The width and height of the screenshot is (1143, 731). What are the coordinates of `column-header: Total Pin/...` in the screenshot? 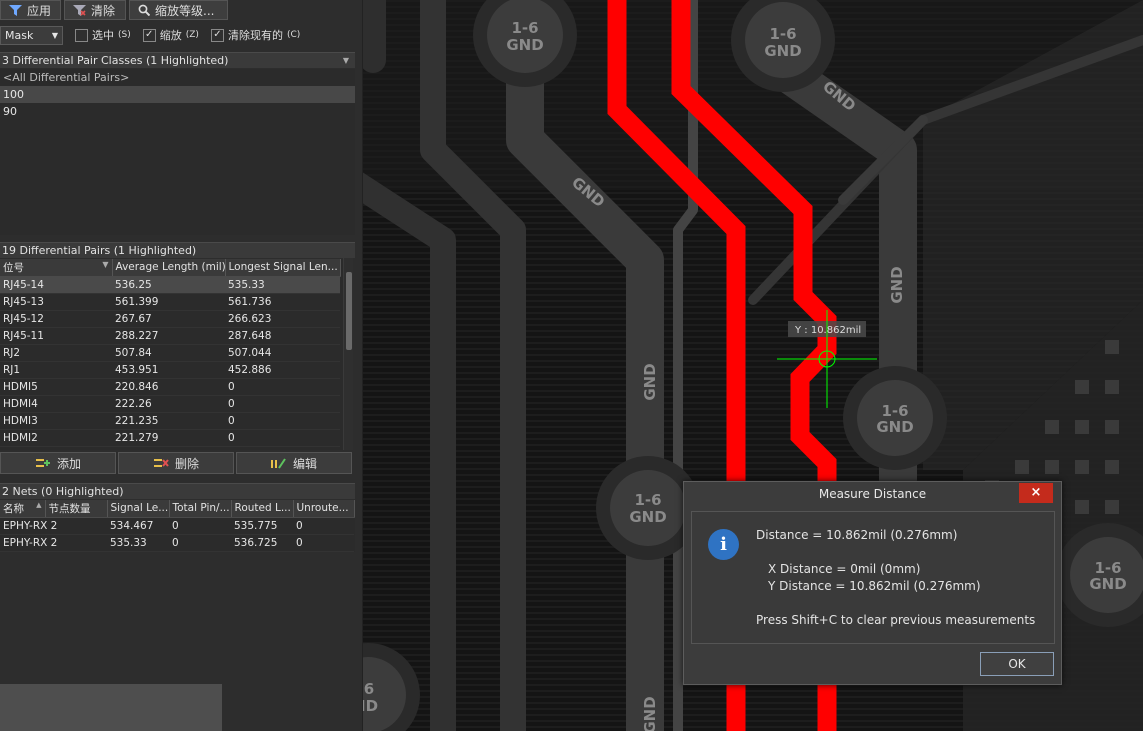 It's located at (200, 509).